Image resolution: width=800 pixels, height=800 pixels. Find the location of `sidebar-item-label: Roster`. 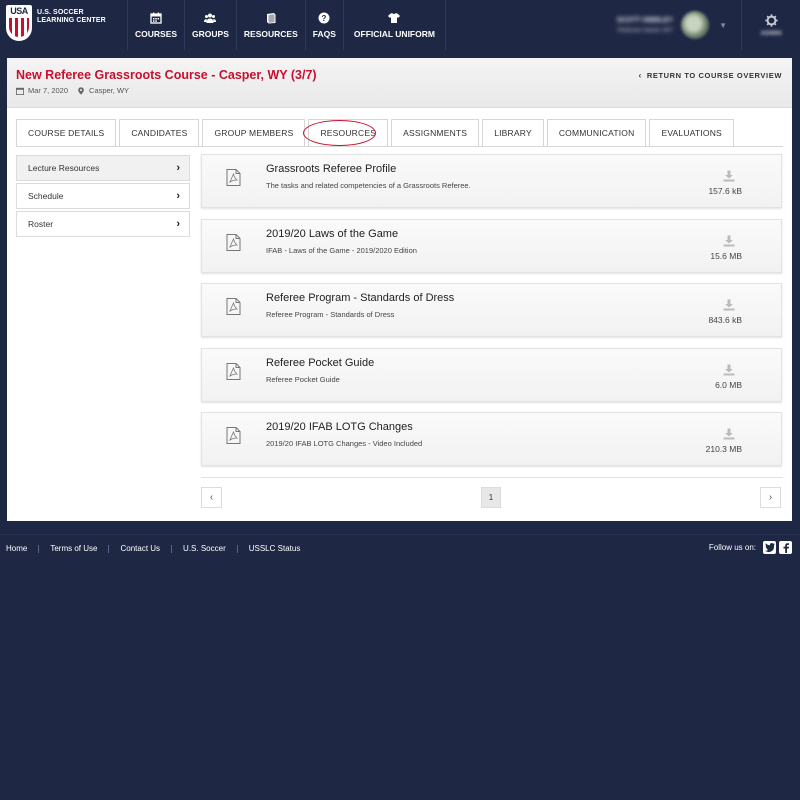

sidebar-item-label: Roster is located at coordinates (41, 224).